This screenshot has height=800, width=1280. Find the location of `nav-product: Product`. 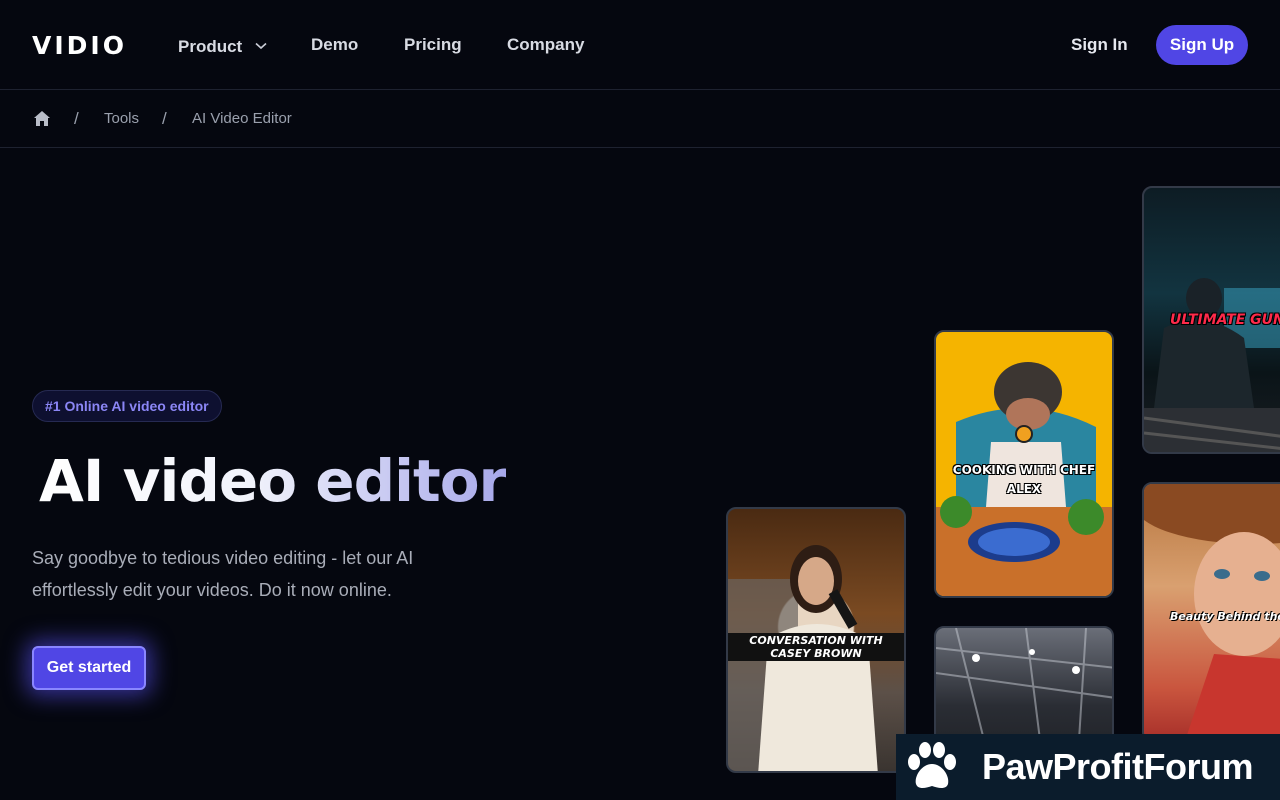

nav-product: Product is located at coordinates (222, 46).